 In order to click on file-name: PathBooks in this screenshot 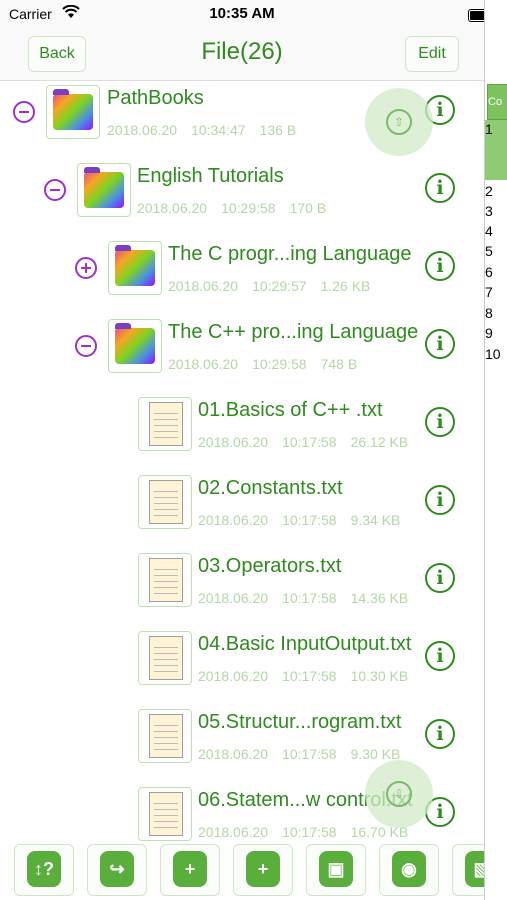, I will do `click(155, 98)`.